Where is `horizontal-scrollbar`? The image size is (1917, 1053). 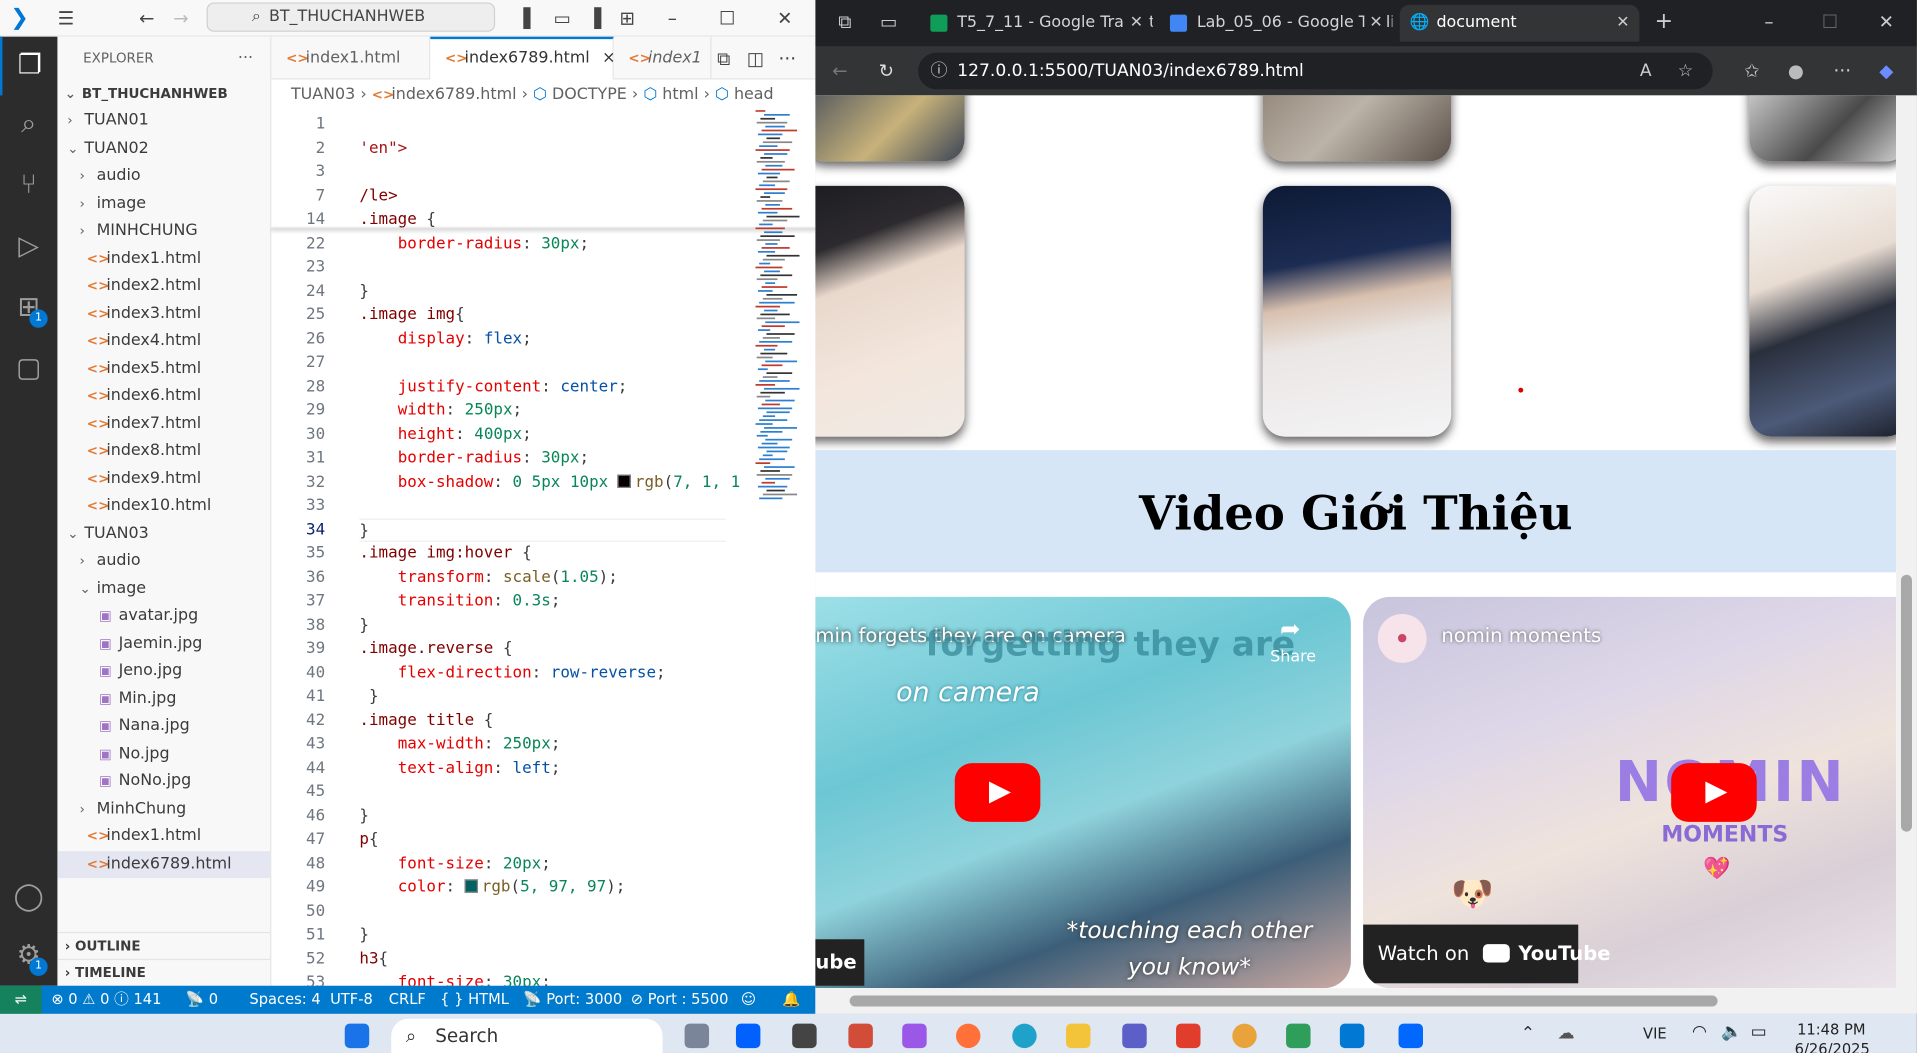
horizontal-scrollbar is located at coordinates (1366, 1001).